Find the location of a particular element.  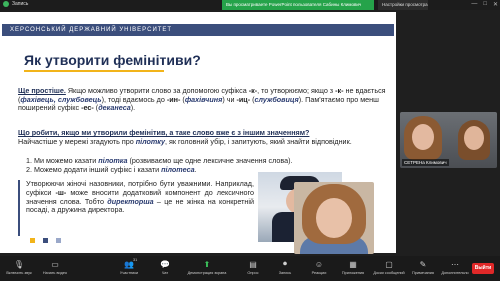

list1-text-a: 1. Ми можемо казати is located at coordinates (62, 160).